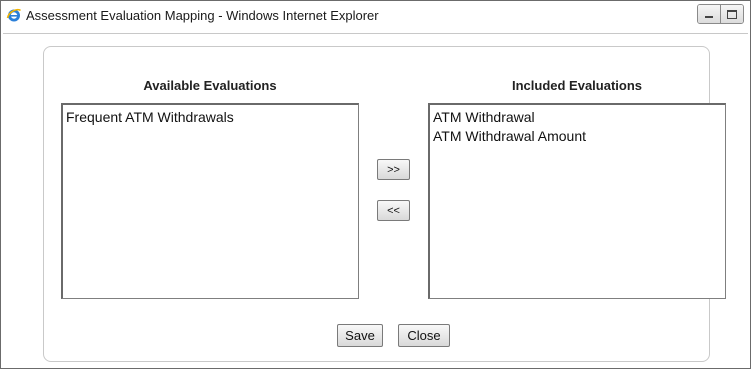 The width and height of the screenshot is (751, 369). I want to click on maximize-icon, so click(732, 14).